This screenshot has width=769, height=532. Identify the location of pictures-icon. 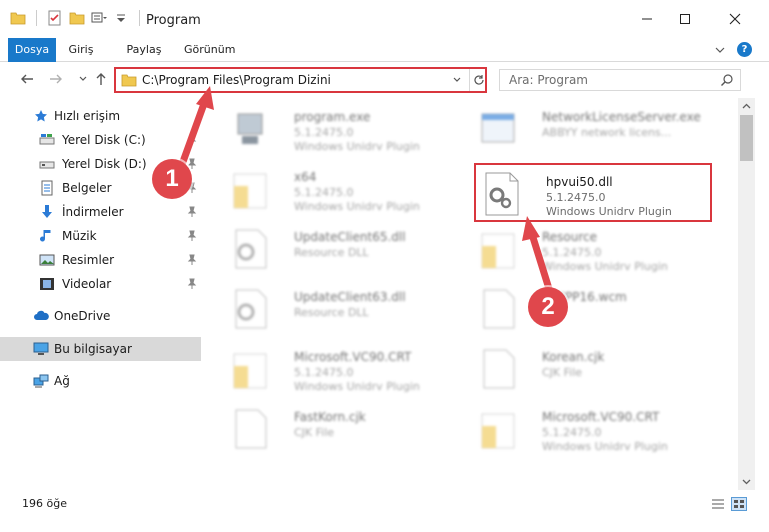
(47, 260).